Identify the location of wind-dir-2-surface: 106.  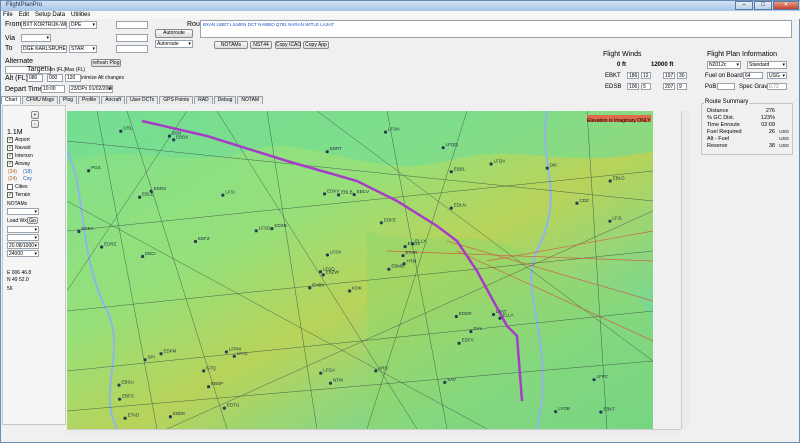
(633, 86).